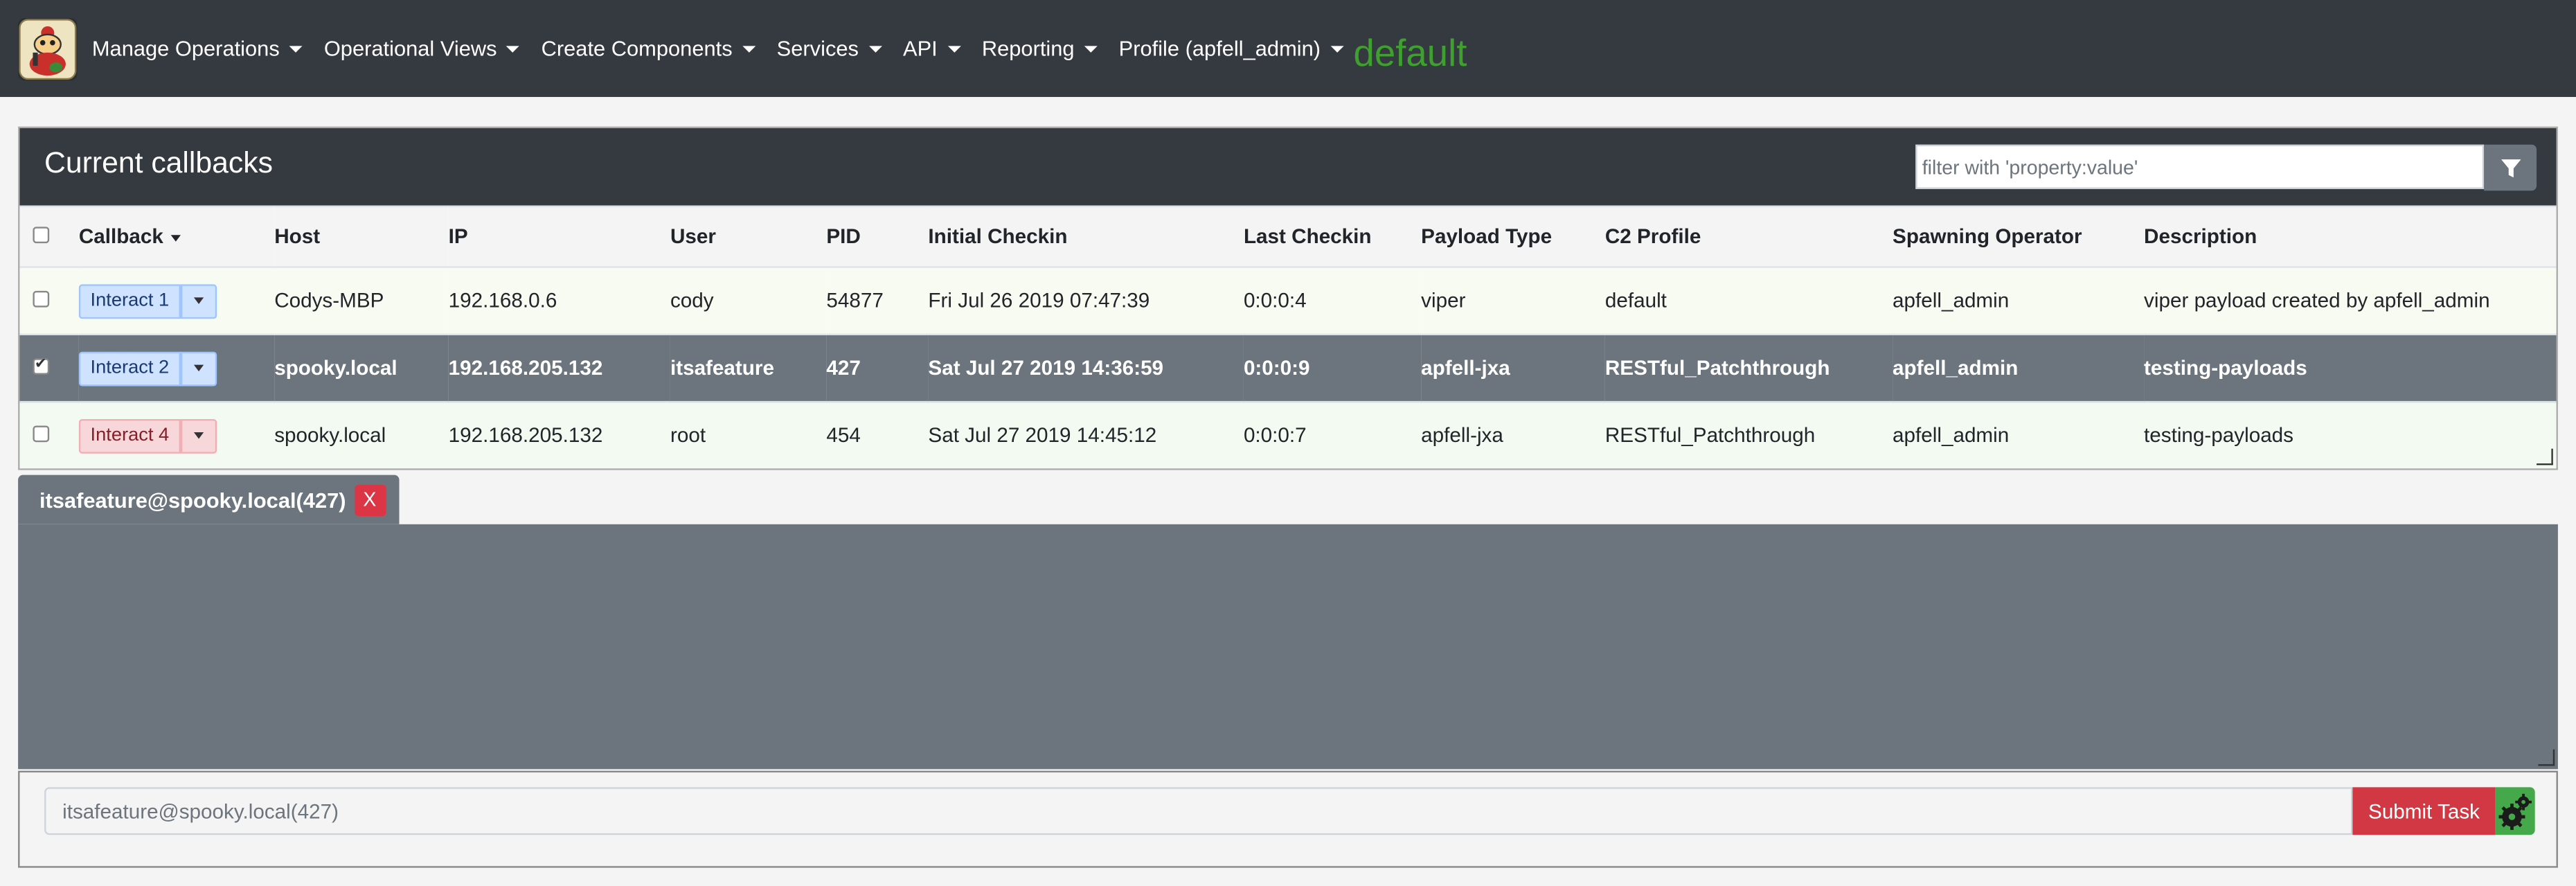  I want to click on cell-description: viper payload created by apfell_admin, so click(2350, 301).